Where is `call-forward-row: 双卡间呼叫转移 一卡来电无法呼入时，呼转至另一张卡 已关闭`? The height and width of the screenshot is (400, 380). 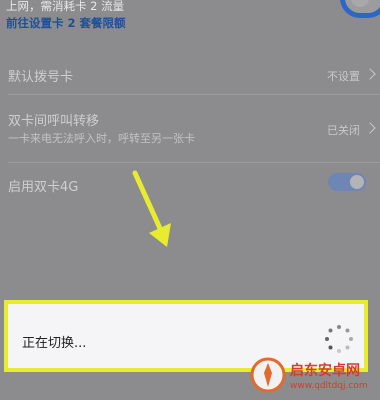
call-forward-row: 双卡间呼叫转移 一卡来电无法呼入时，呼转至另一张卡 已关闭 is located at coordinates (190, 131).